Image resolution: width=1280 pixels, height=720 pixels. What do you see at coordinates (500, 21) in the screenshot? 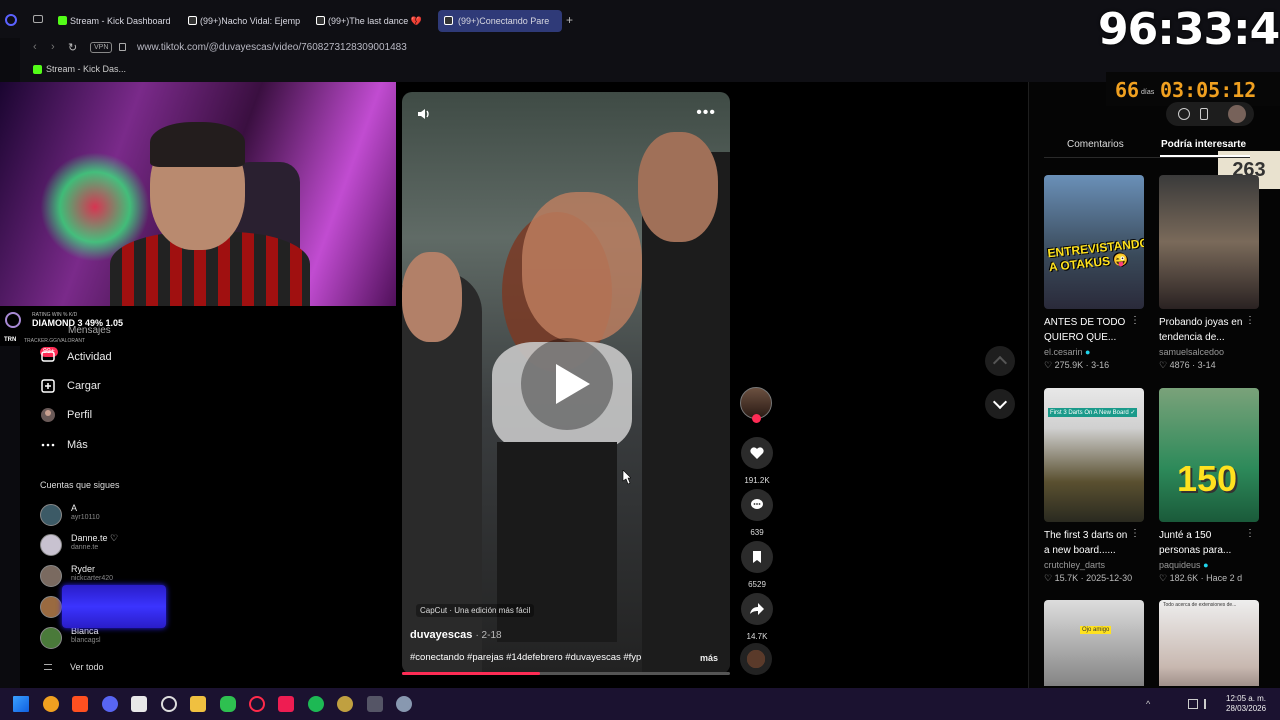
I see `tab-conectando-parejas: (99+)Conectando Pare` at bounding box center [500, 21].